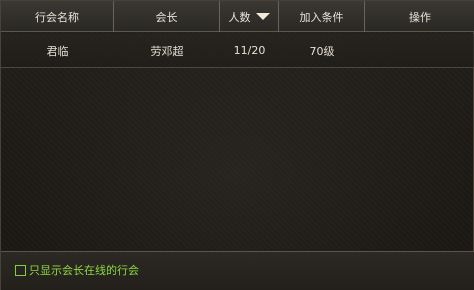  I want to click on header-action: 操作, so click(419, 16).